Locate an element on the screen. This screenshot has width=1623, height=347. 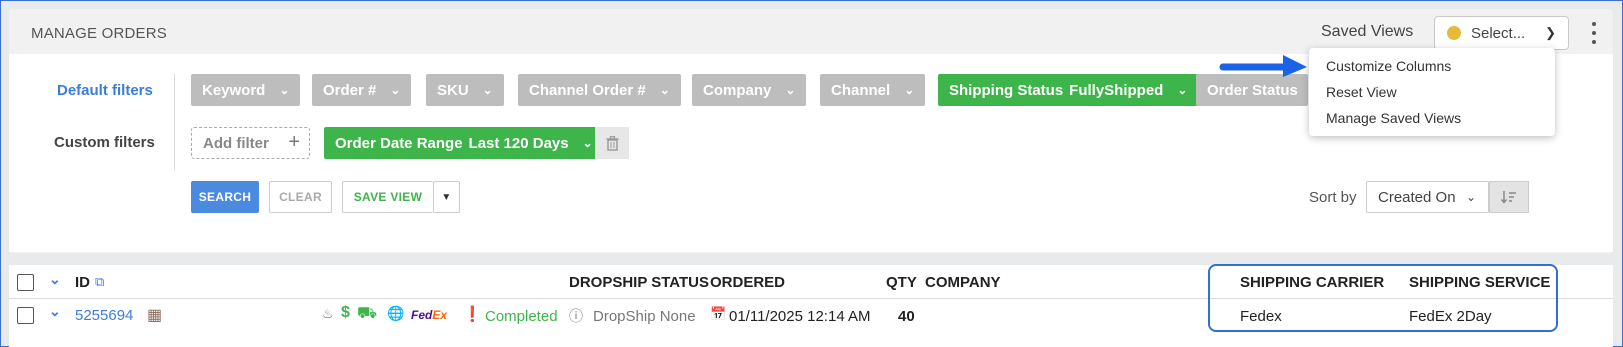
filter-chip-label: Keyword is located at coordinates (234, 90).